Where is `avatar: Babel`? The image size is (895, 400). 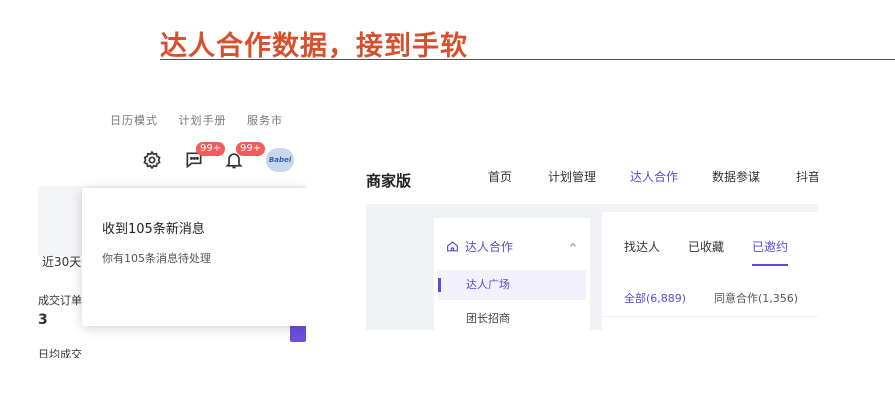
avatar: Babel is located at coordinates (280, 160).